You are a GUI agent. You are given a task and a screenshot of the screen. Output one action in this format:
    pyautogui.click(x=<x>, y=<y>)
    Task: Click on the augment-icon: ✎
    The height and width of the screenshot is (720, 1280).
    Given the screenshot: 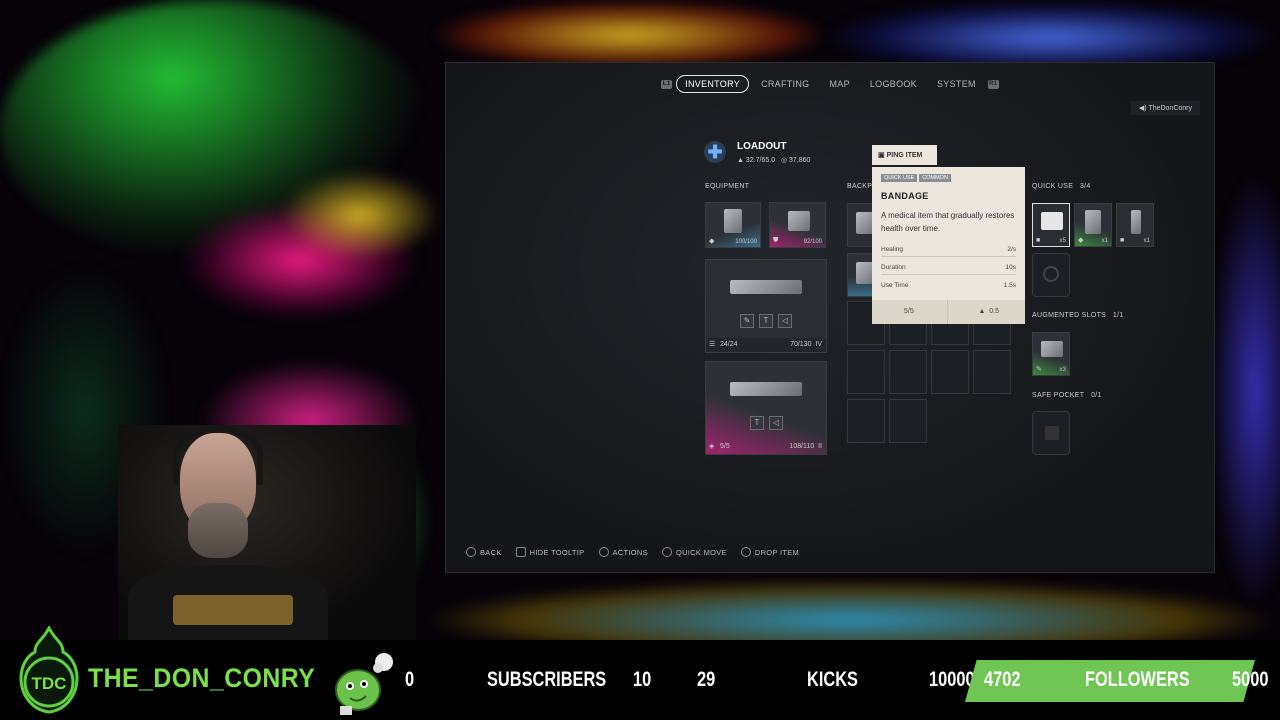 What is the action you would take?
    pyautogui.click(x=1039, y=369)
    